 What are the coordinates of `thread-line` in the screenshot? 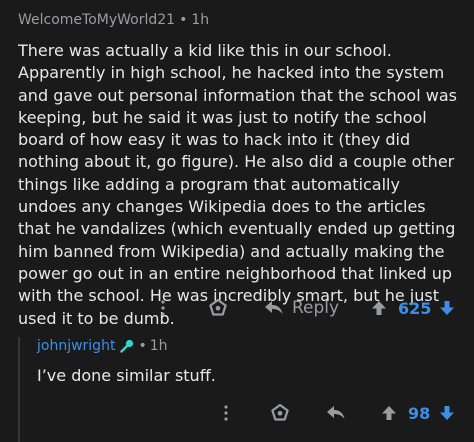 It's located at (19, 389).